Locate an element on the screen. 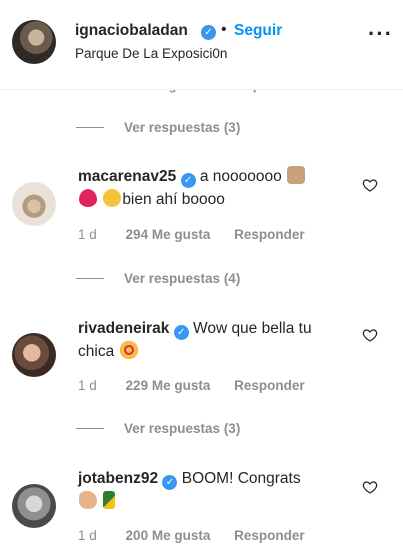 The height and width of the screenshot is (554, 403). flexed-biceps-icon is located at coordinates (88, 500).